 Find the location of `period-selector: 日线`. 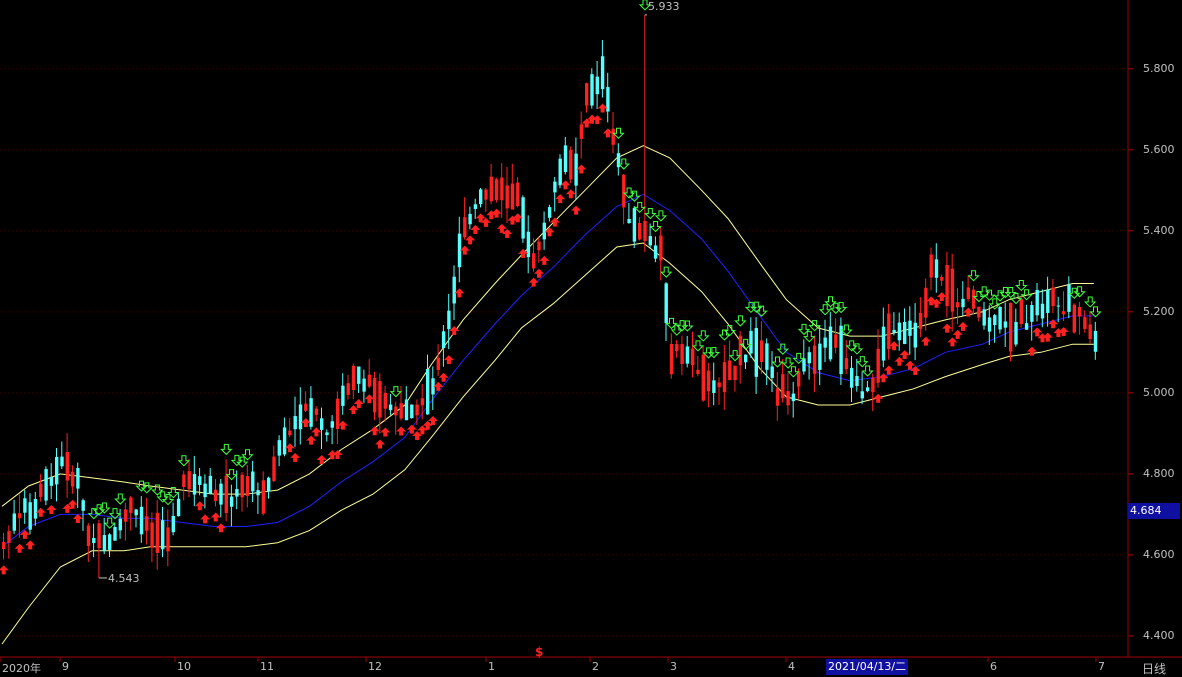

period-selector: 日线 is located at coordinates (1154, 668).